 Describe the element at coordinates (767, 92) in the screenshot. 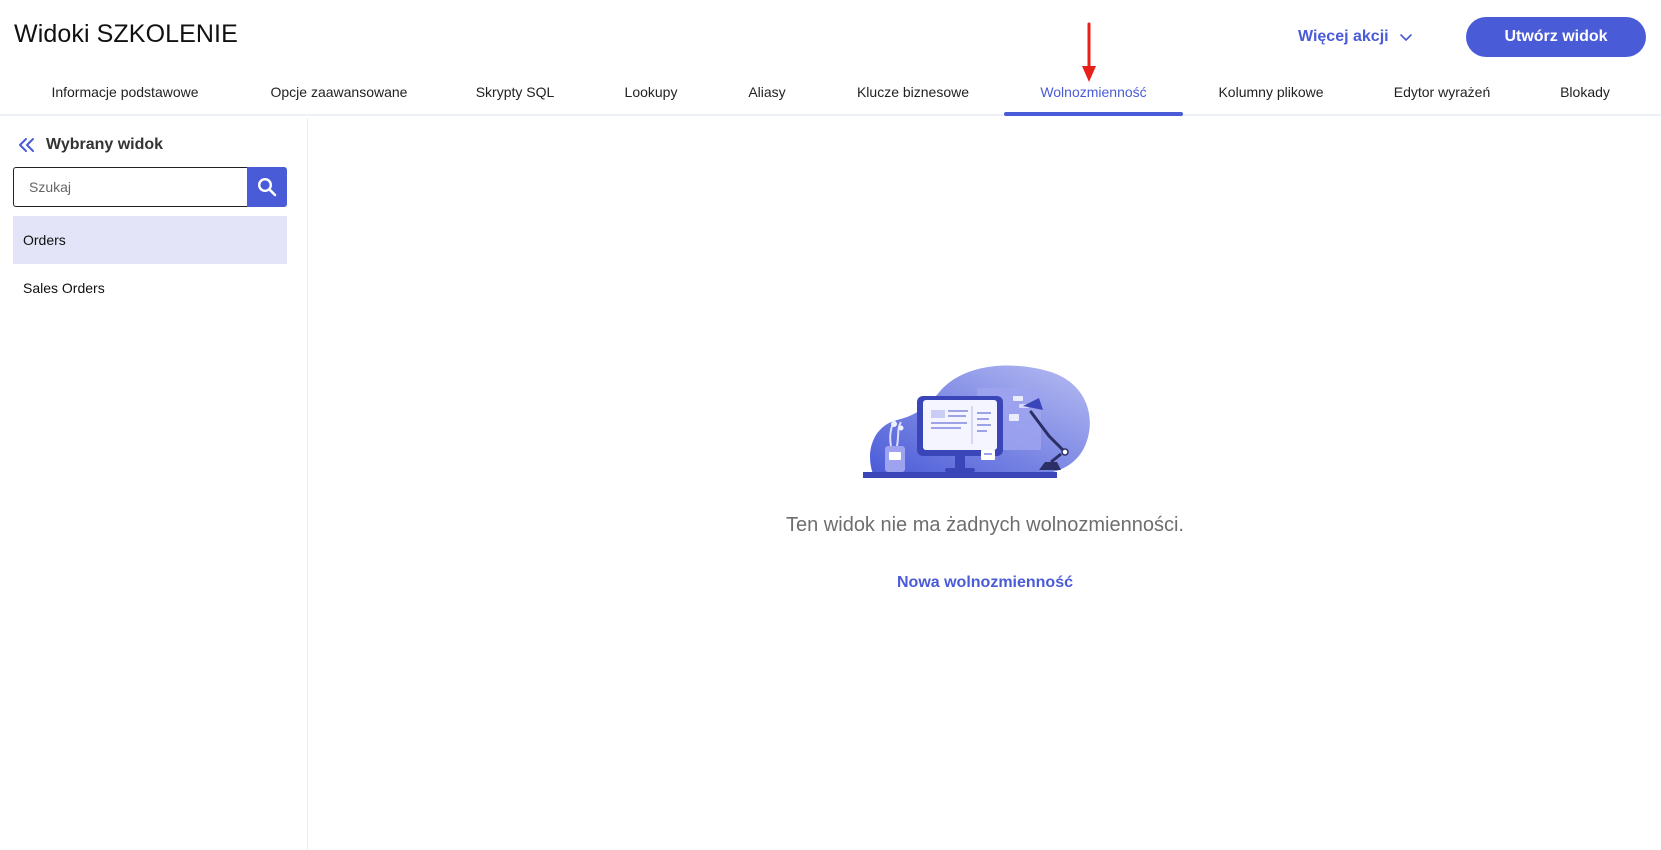

I see `tab-aliases: Aliasy` at that location.